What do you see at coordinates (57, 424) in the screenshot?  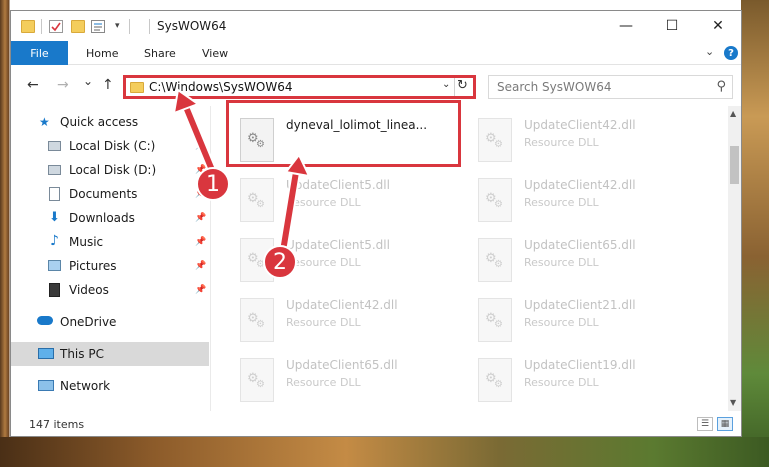 I see `item-count: 147 items` at bounding box center [57, 424].